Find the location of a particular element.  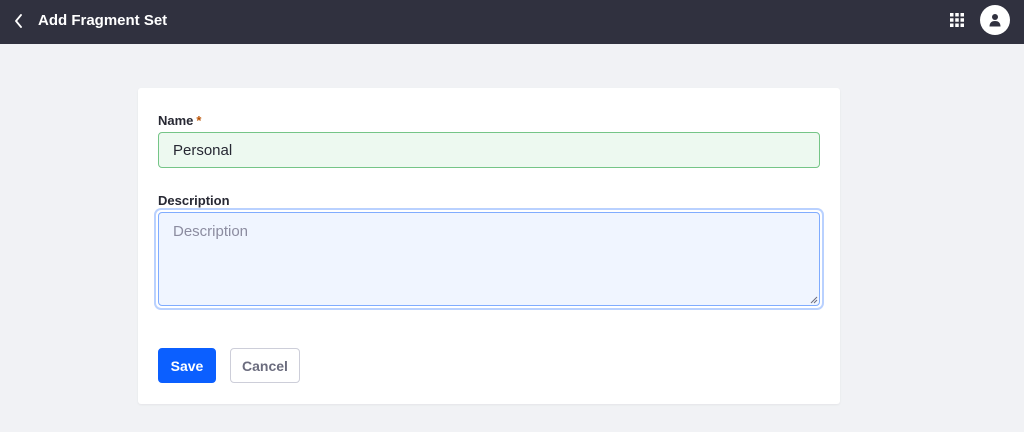

top-navigation-bar: Add Fragment Set is located at coordinates (512, 22).